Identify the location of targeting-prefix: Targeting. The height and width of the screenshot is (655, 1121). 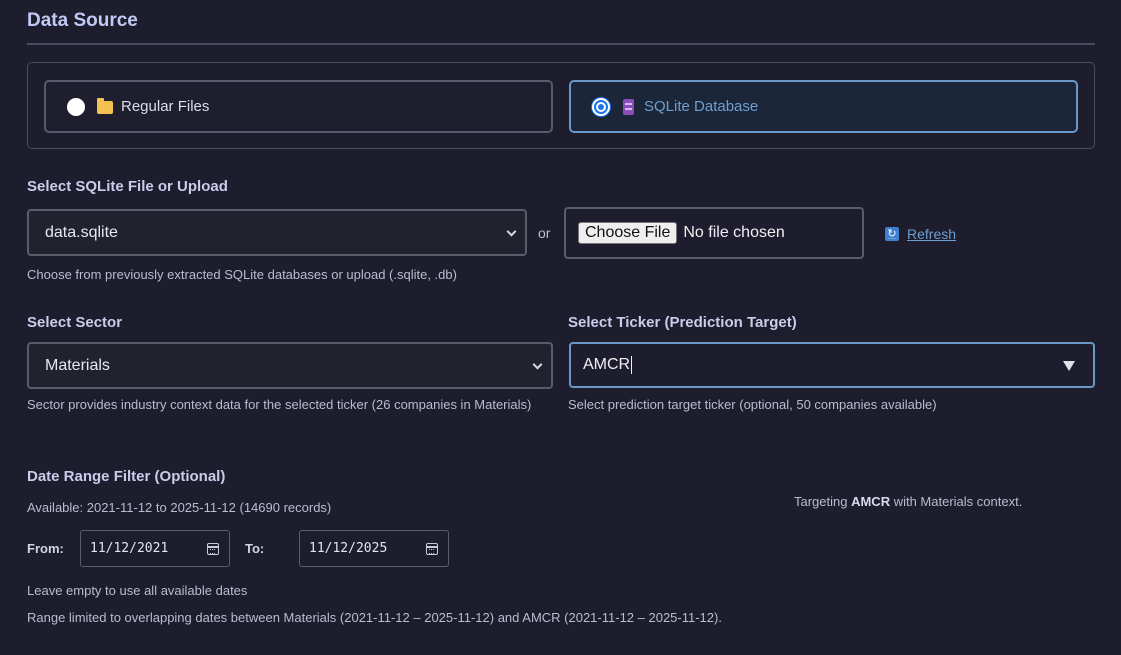
(823, 501).